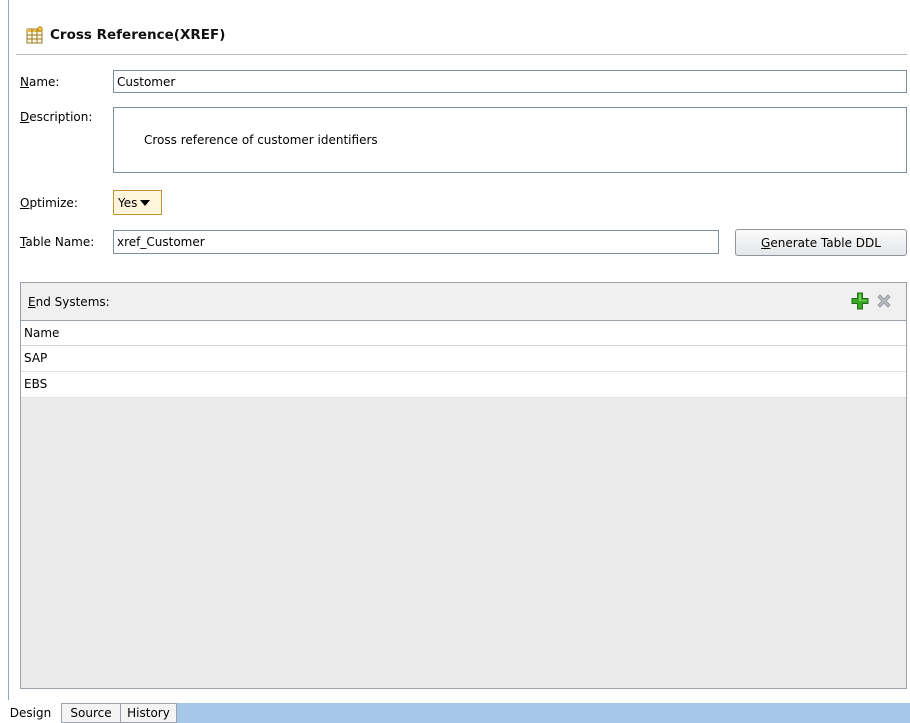 Image resolution: width=910 pixels, height=723 pixels. What do you see at coordinates (57, 242) in the screenshot?
I see `table-name-label: Table Name:` at bounding box center [57, 242].